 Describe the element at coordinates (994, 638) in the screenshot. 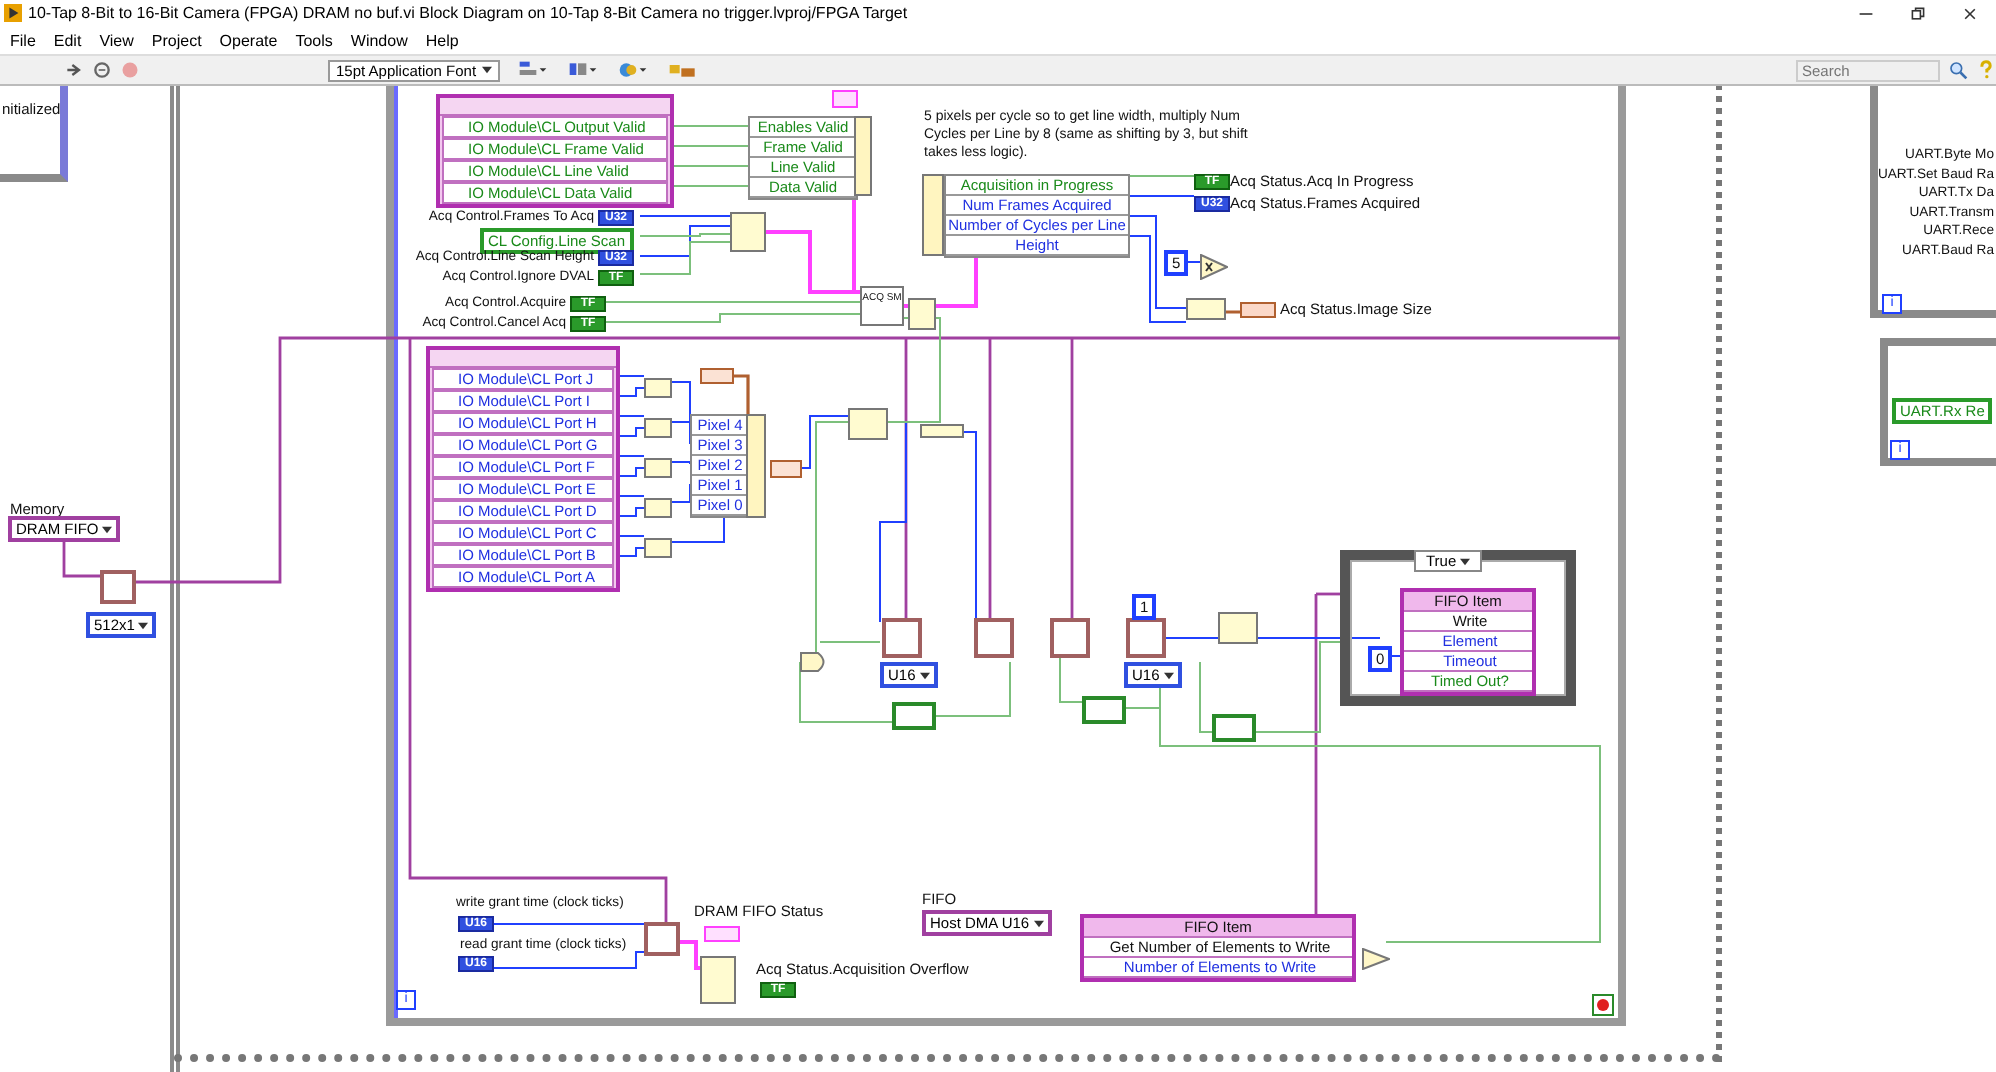

I see `fifo-write-node` at that location.